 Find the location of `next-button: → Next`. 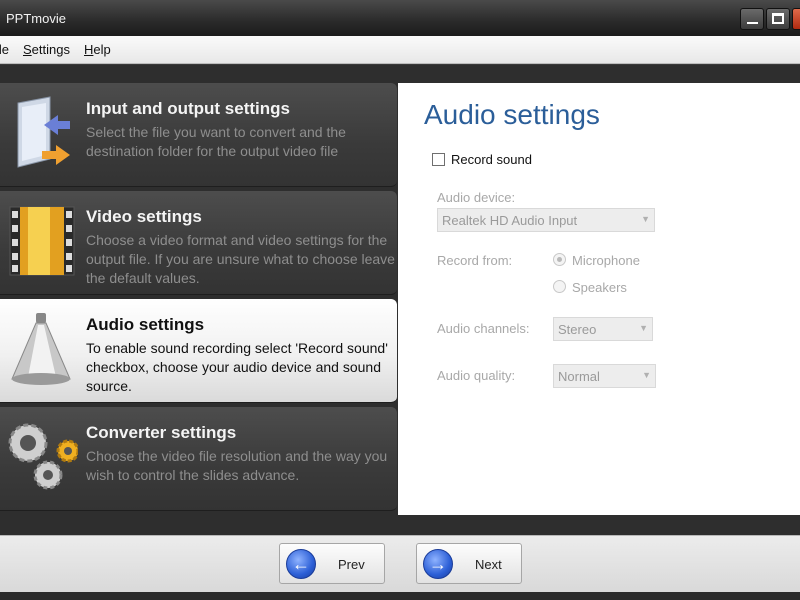

next-button: → Next is located at coordinates (469, 563).